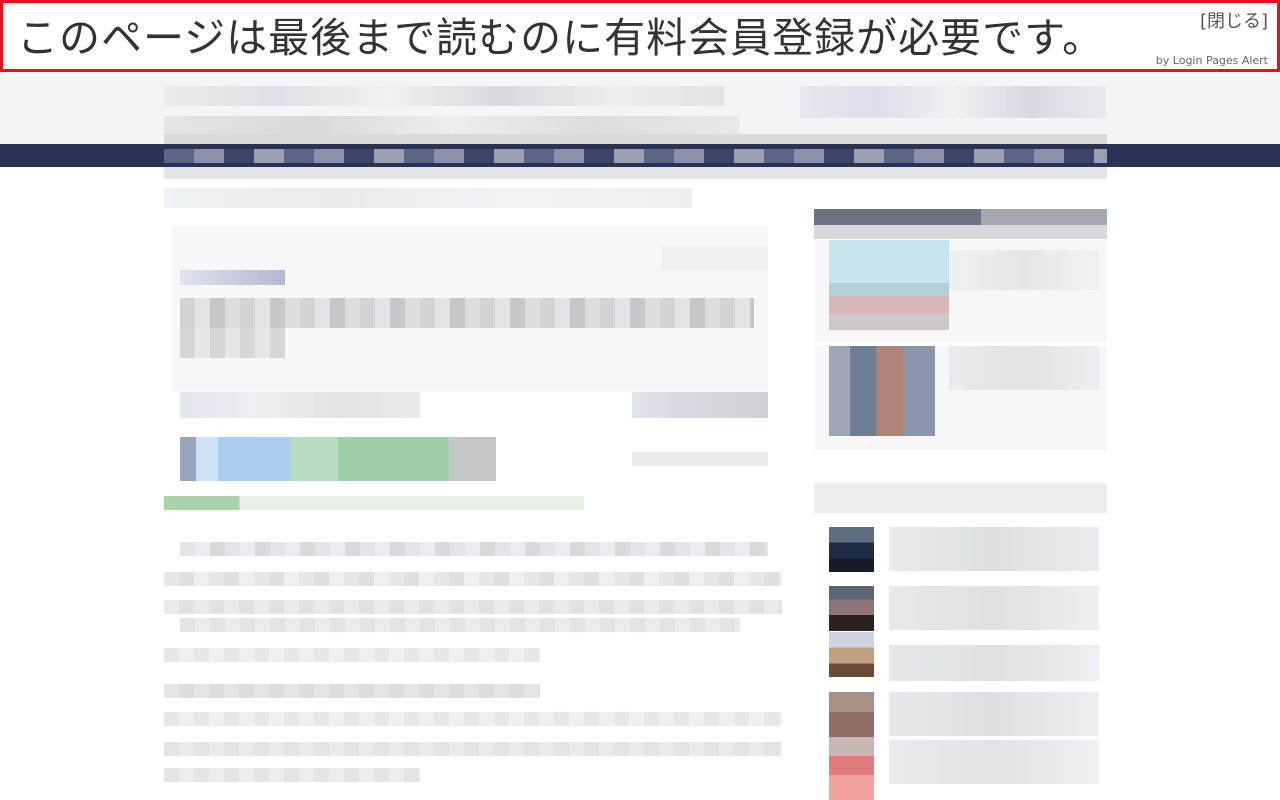 The width and height of the screenshot is (1280, 800). Describe the element at coordinates (960, 217) in the screenshot. I see `blurred-sidebar-heading` at that location.